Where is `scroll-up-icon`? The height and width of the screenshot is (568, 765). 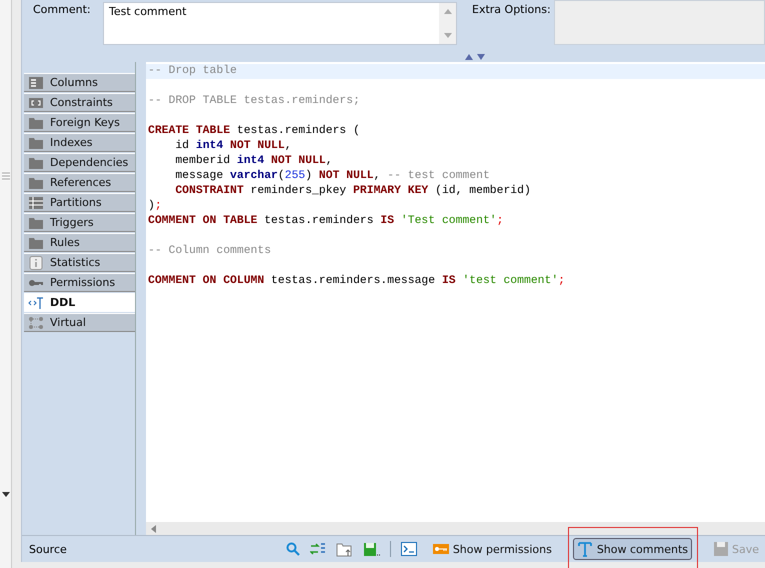
scroll-up-icon is located at coordinates (448, 11).